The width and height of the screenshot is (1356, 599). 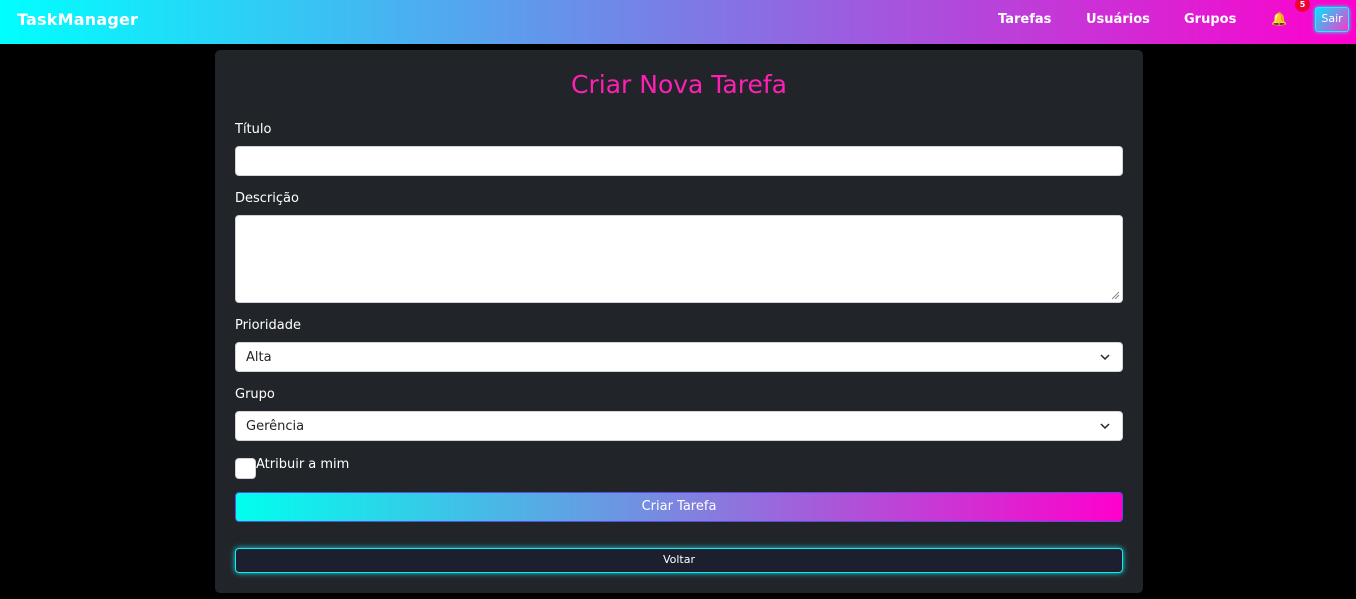 I want to click on prioridade-label: Prioridade, so click(x=268, y=325).